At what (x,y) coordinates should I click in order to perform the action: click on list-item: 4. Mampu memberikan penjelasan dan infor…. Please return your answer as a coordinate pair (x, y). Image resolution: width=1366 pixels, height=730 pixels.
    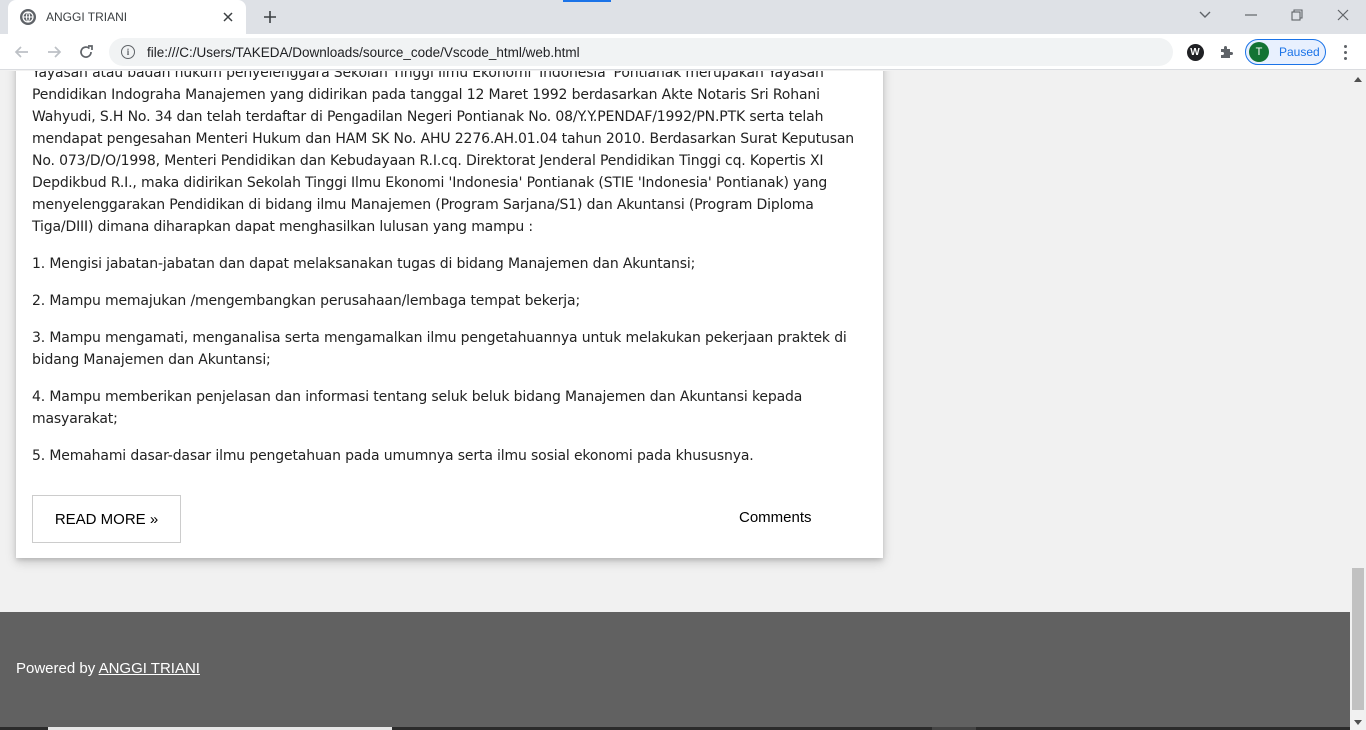
    Looking at the image, I should click on (417, 408).